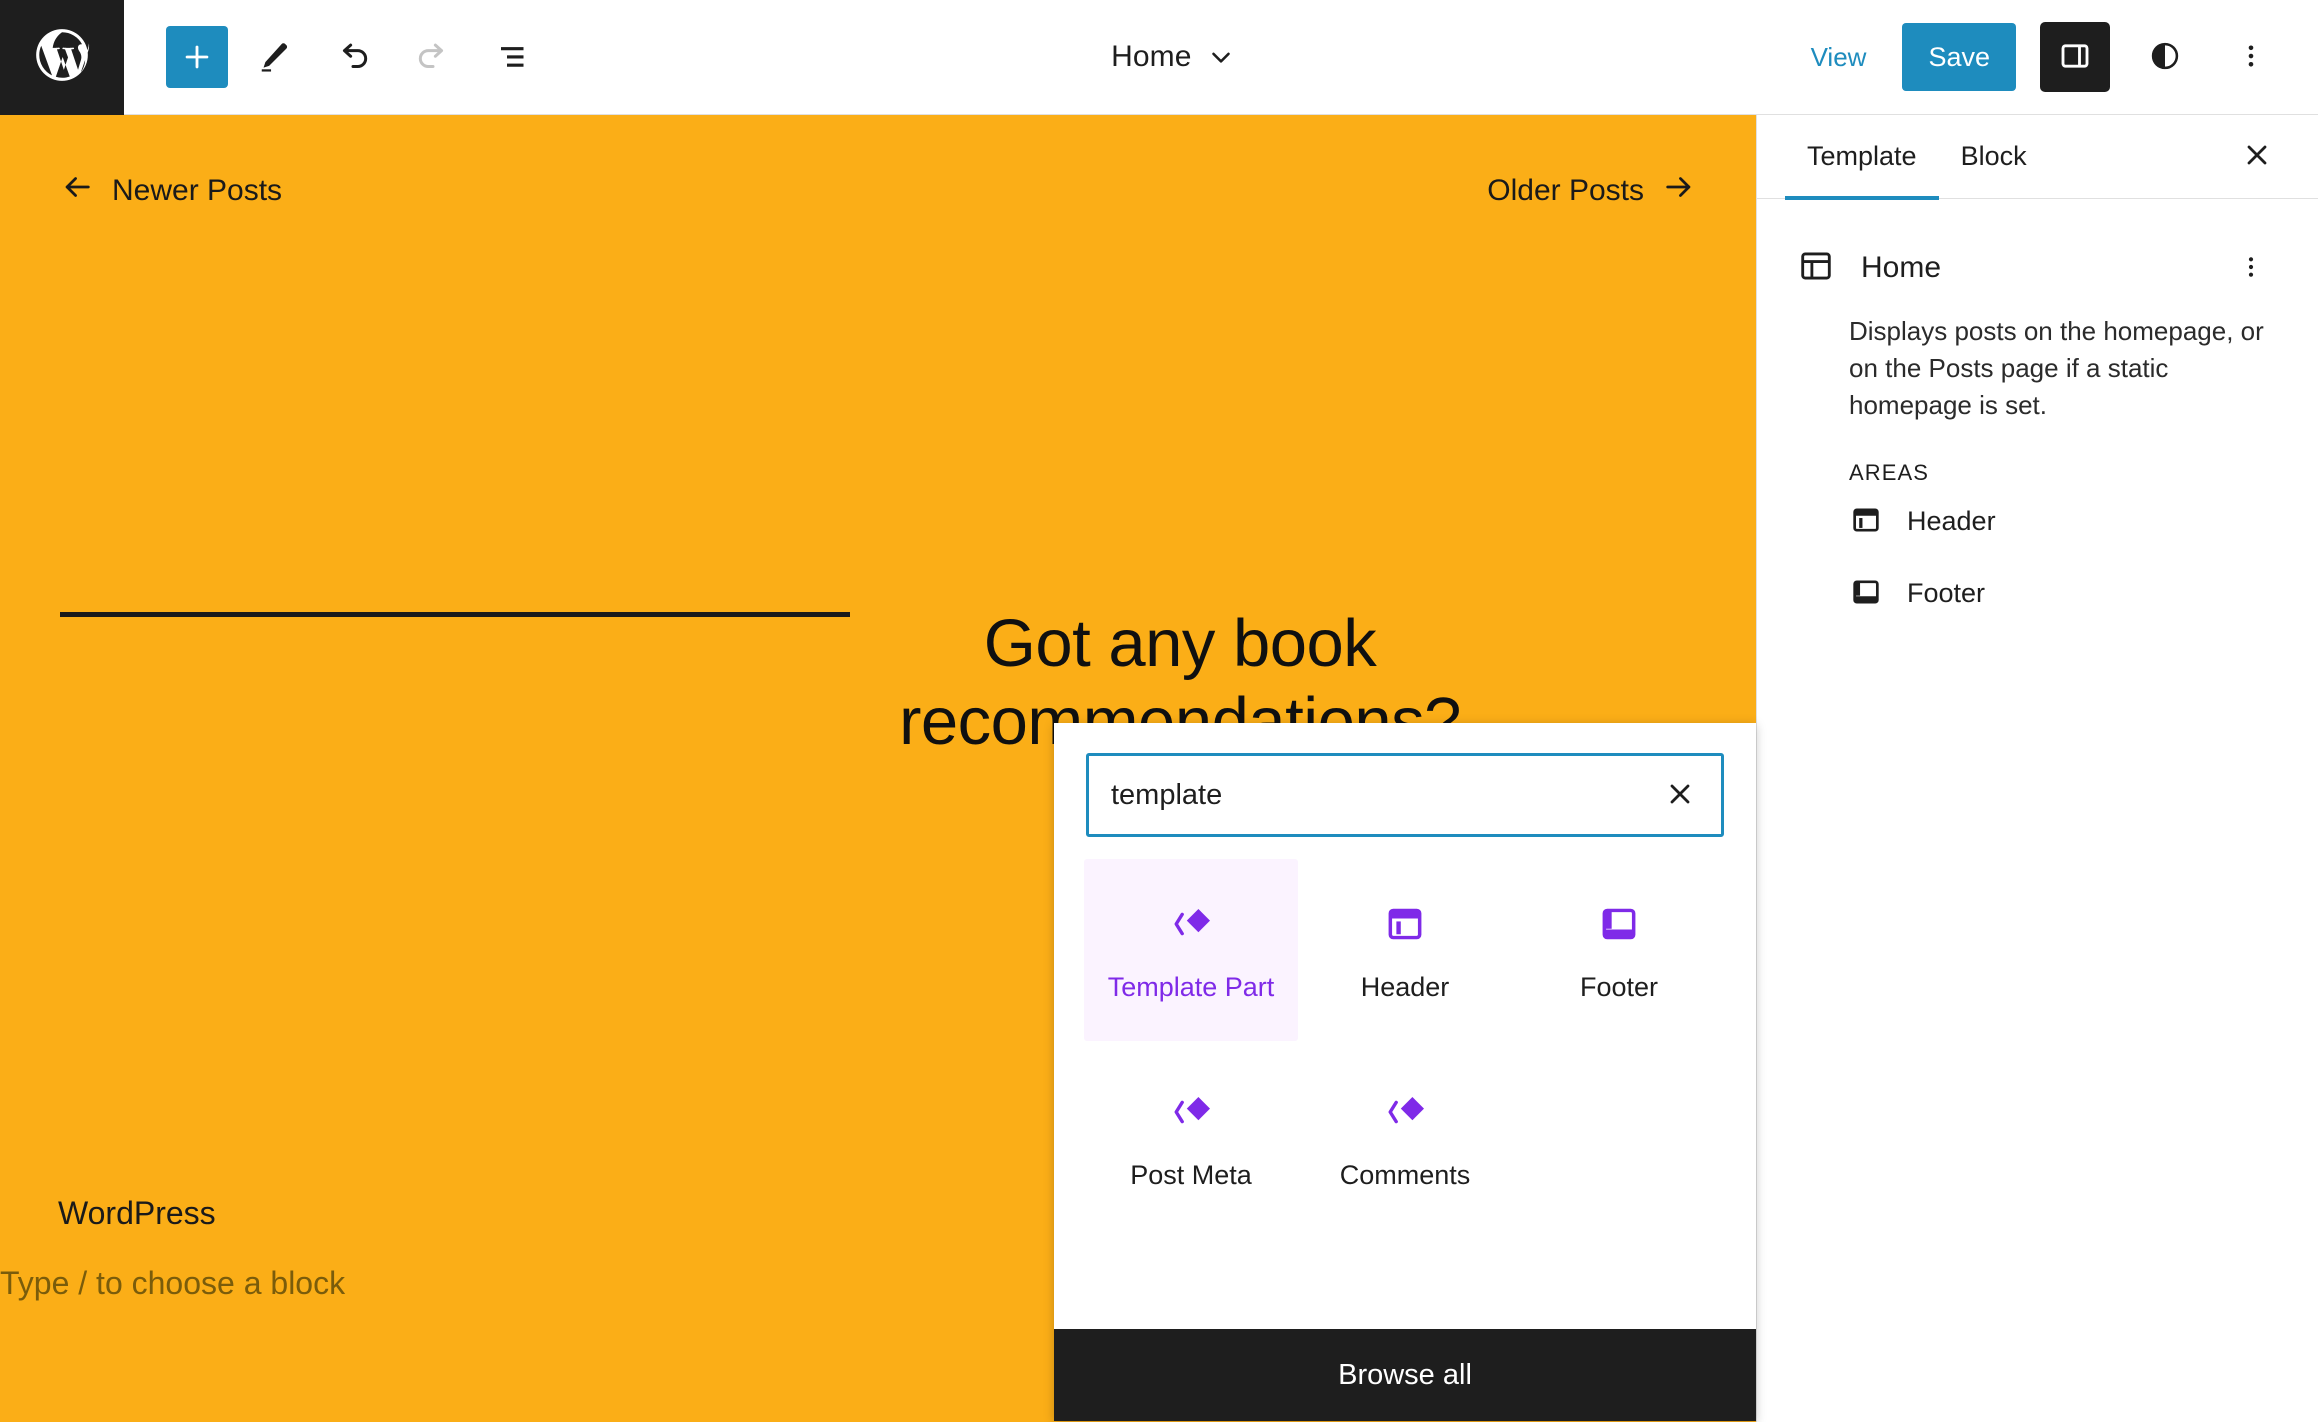 The width and height of the screenshot is (2318, 1422). Describe the element at coordinates (1405, 986) in the screenshot. I see `block-item-label: Header` at that location.